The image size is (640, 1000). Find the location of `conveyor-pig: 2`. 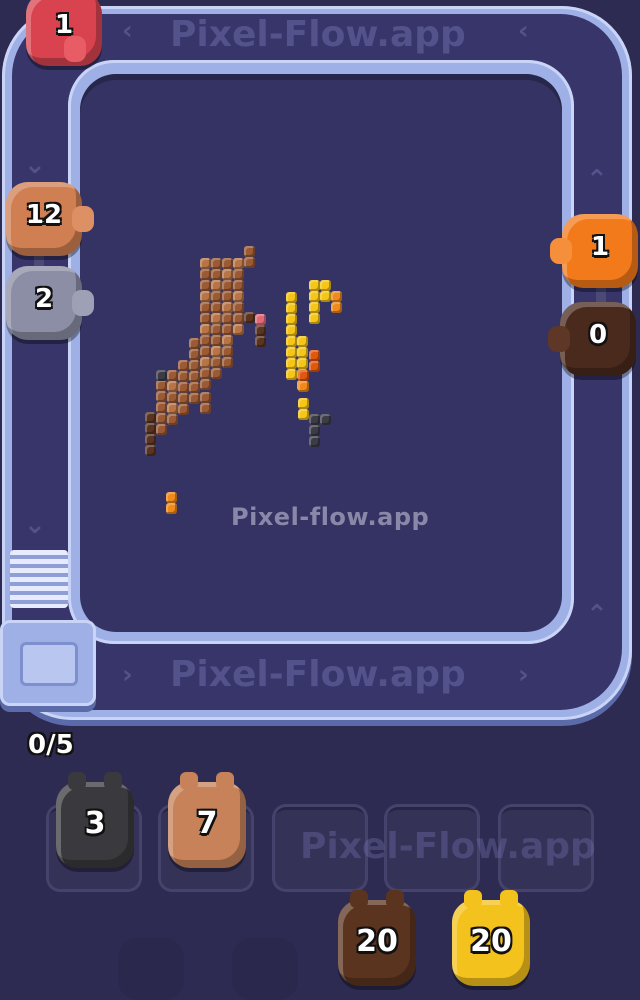

conveyor-pig: 2 is located at coordinates (50, 303).